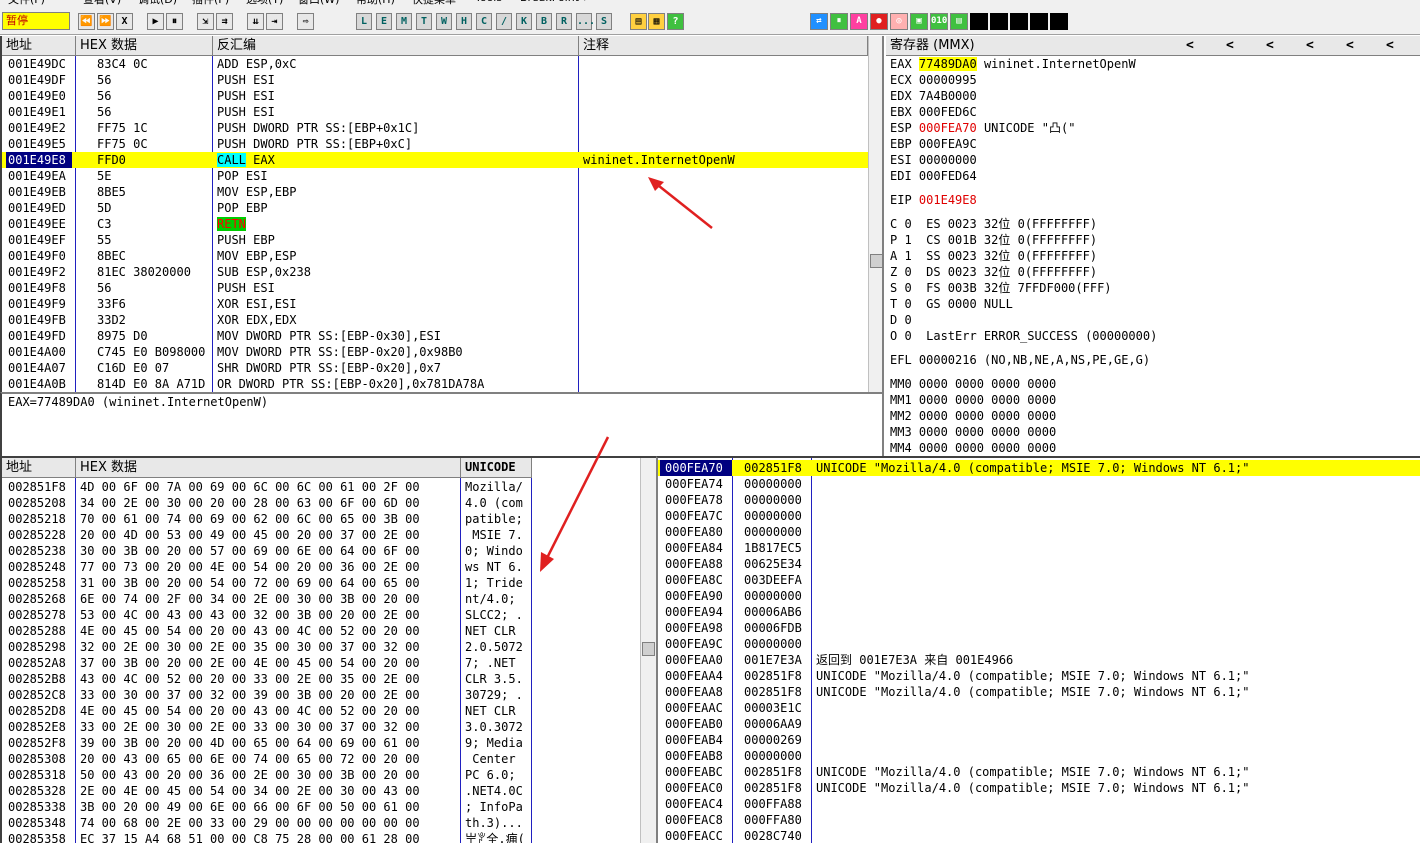 This screenshot has height=843, width=1420. Describe the element at coordinates (424, 21) in the screenshot. I see `window-button-3: T` at that location.